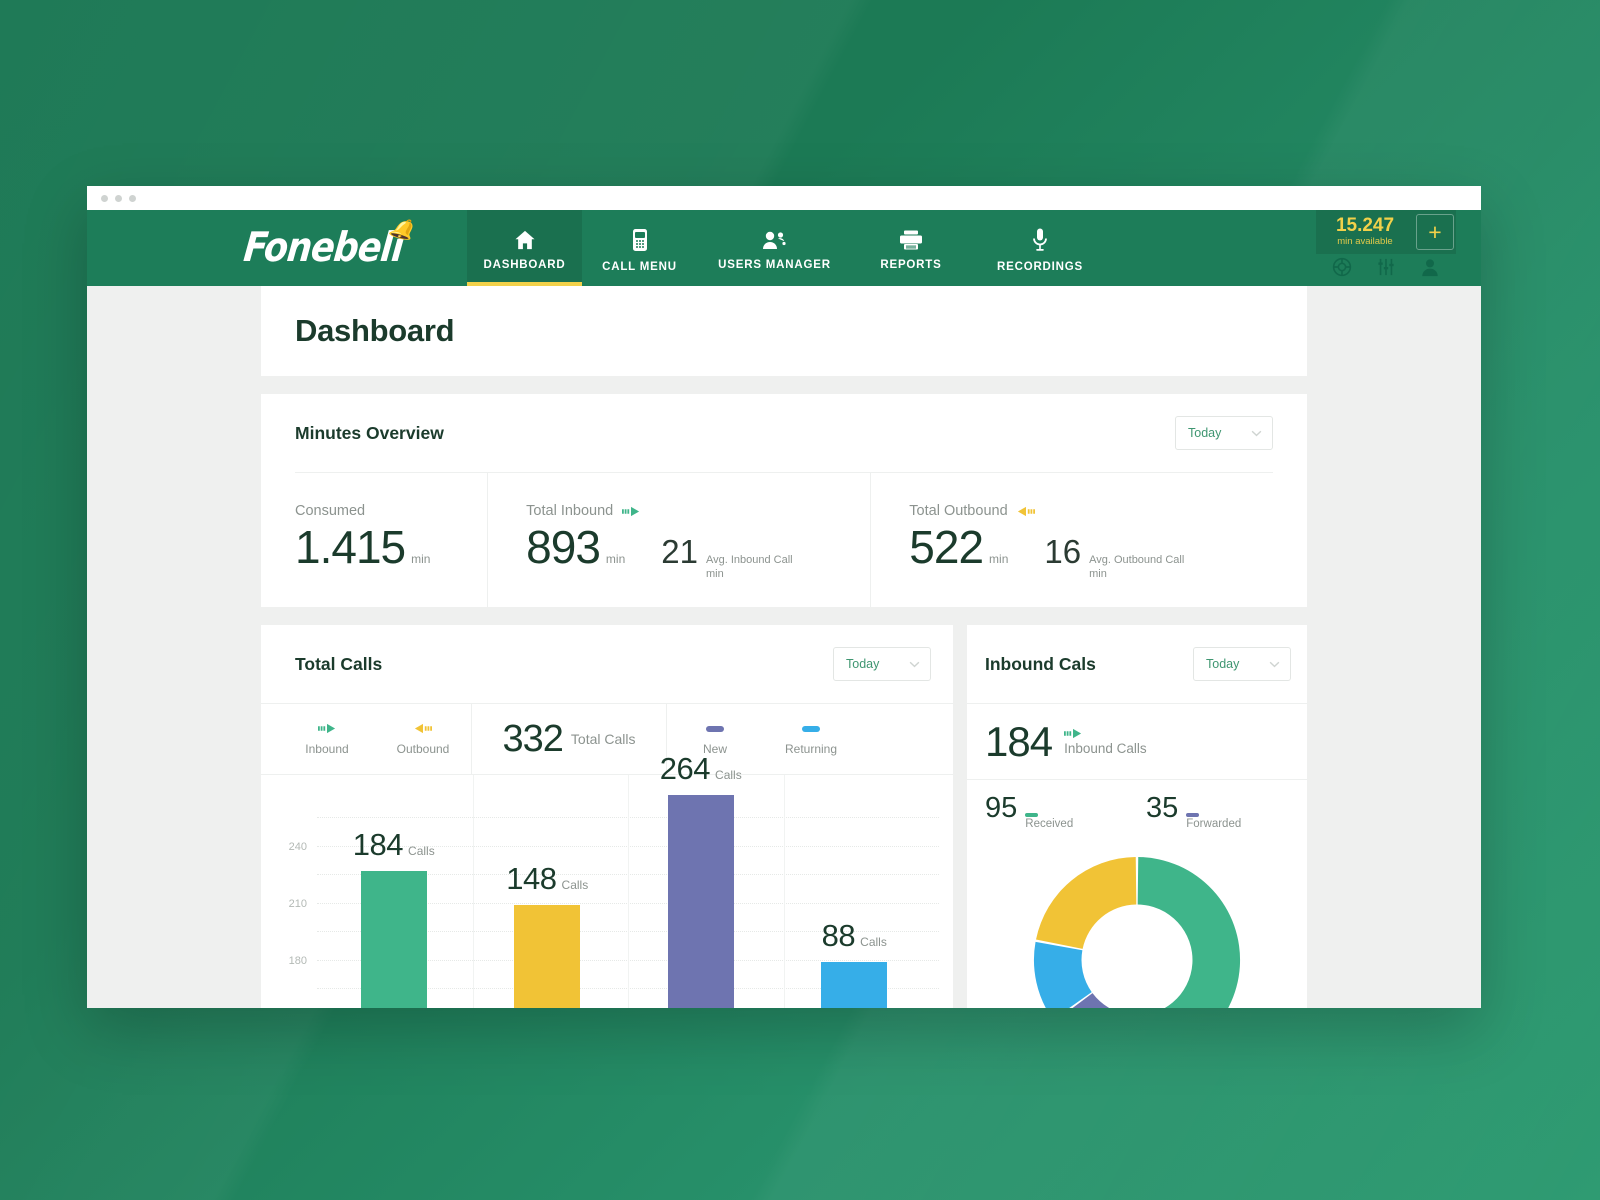 This screenshot has height=1200, width=1600. I want to click on bar-value-label: 264 Calls, so click(701, 769).